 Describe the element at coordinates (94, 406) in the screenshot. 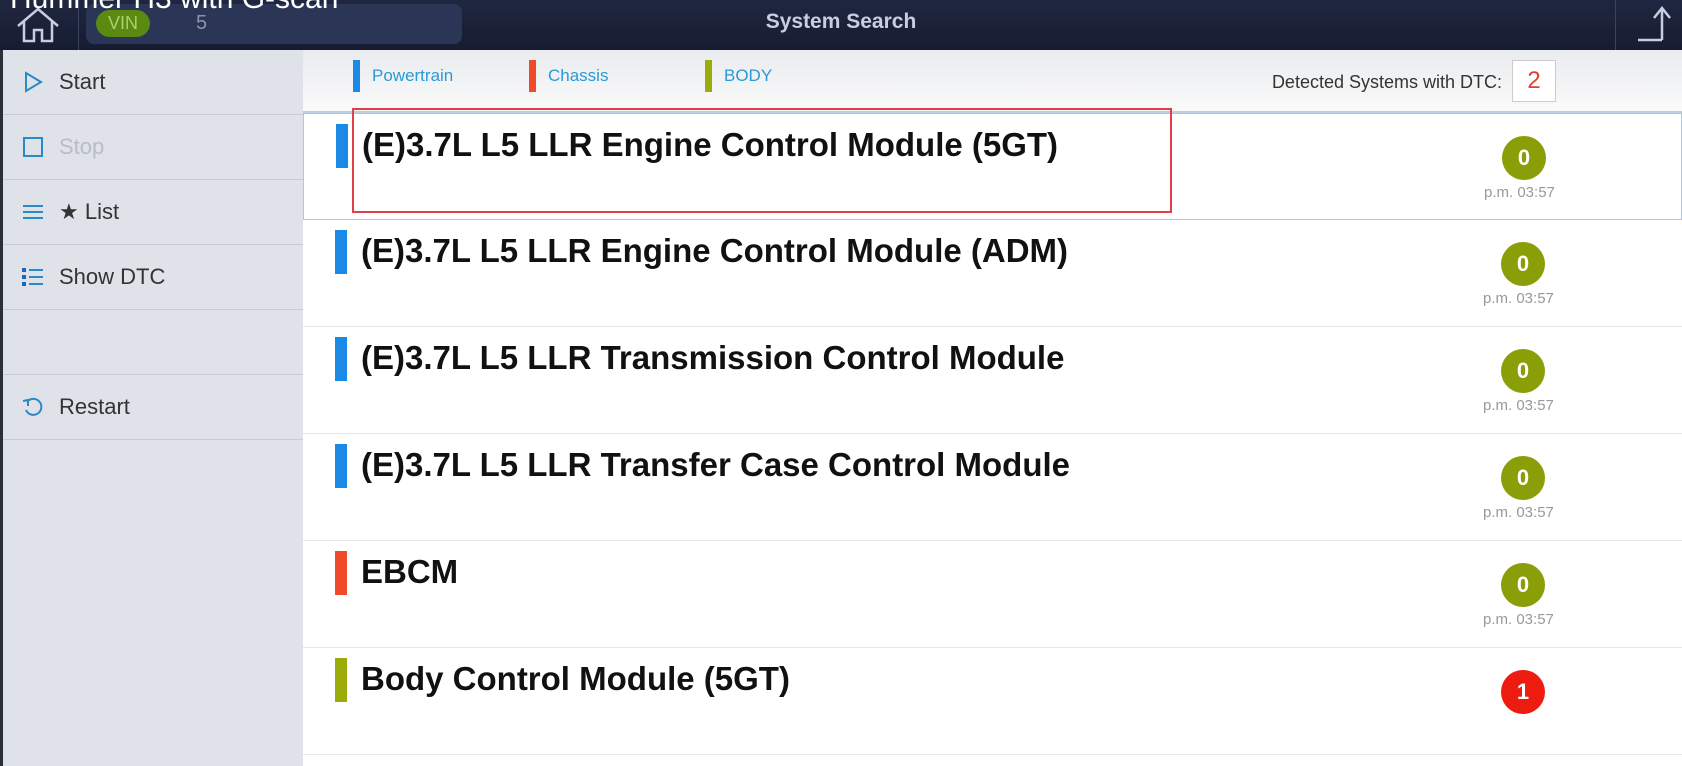

I see `sidebar-item-label: Restart` at that location.